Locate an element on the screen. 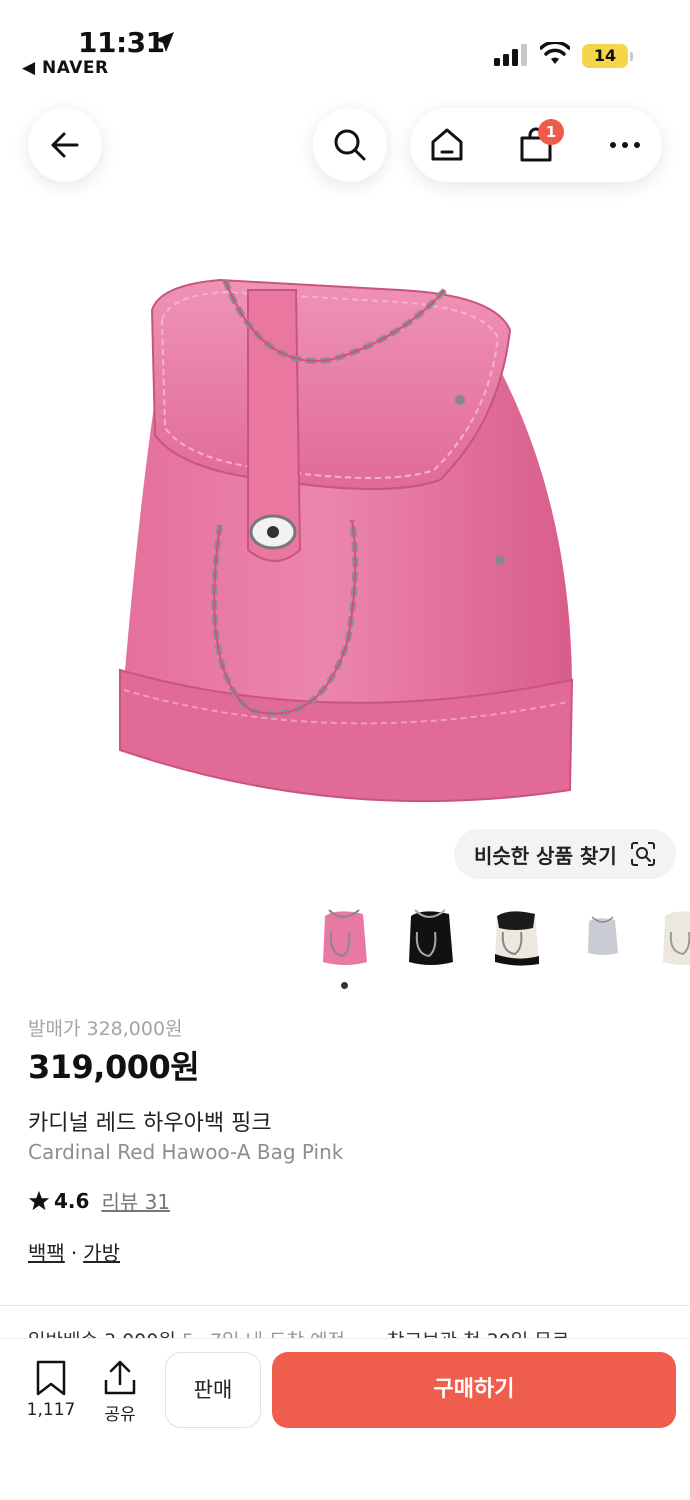  battery-tip is located at coordinates (631, 56).